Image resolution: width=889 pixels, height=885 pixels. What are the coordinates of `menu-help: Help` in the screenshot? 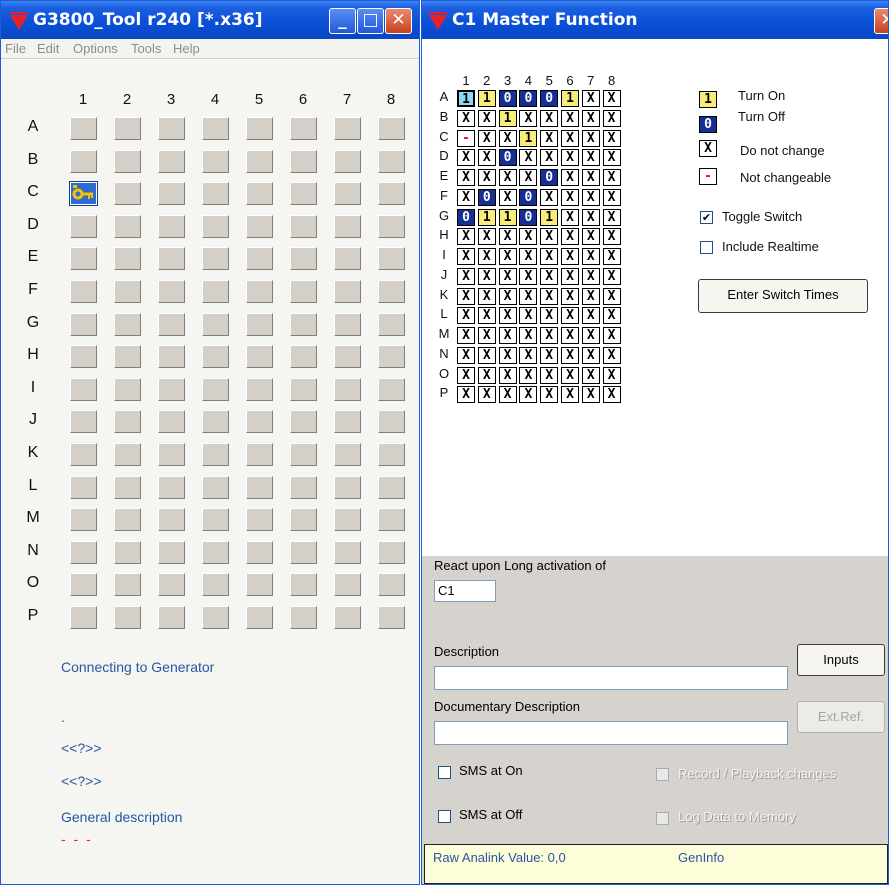 It's located at (186, 48).